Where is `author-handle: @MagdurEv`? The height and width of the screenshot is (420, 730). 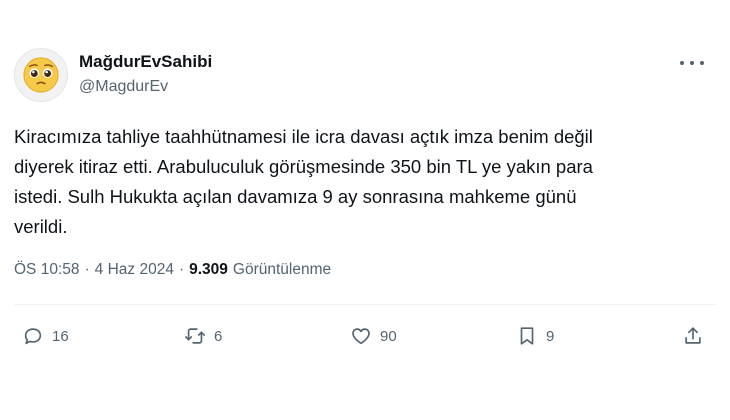
author-handle: @MagdurEv is located at coordinates (123, 87).